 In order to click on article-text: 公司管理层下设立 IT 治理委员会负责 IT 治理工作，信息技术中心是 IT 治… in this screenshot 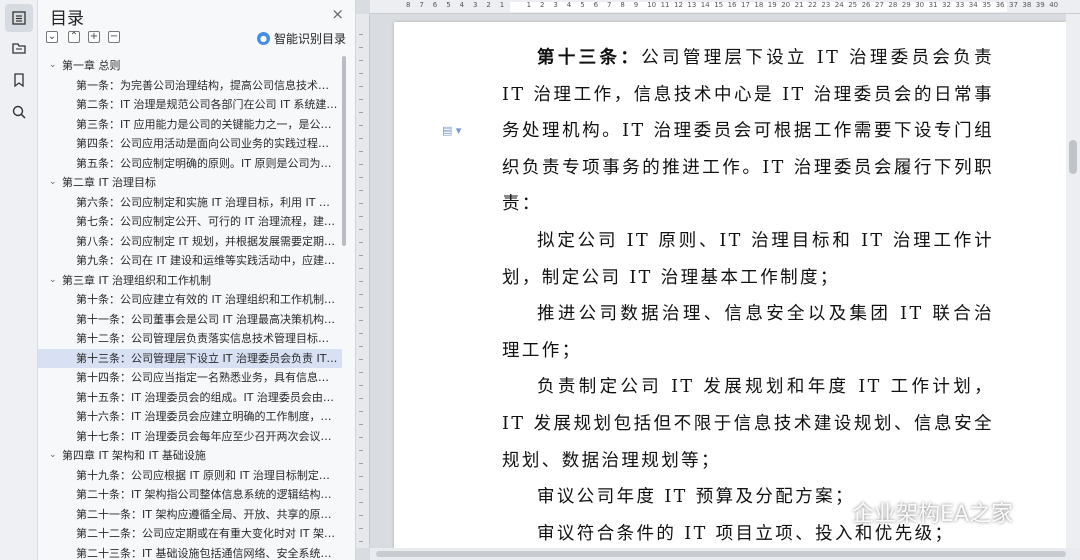, I will do `click(748, 131)`.